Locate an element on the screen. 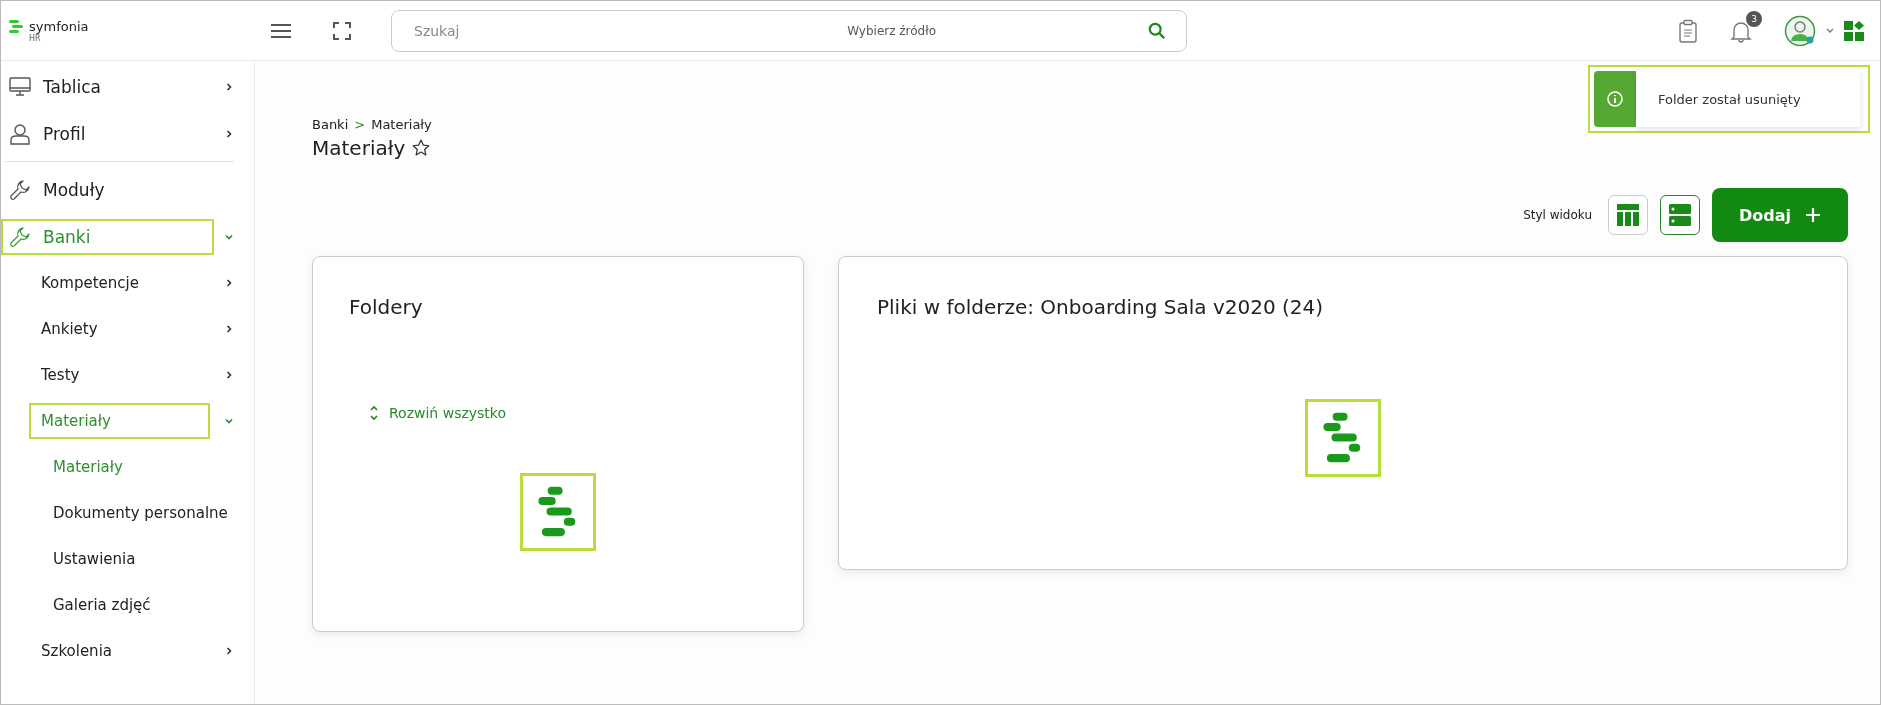  clipboard-icon is located at coordinates (1688, 30).